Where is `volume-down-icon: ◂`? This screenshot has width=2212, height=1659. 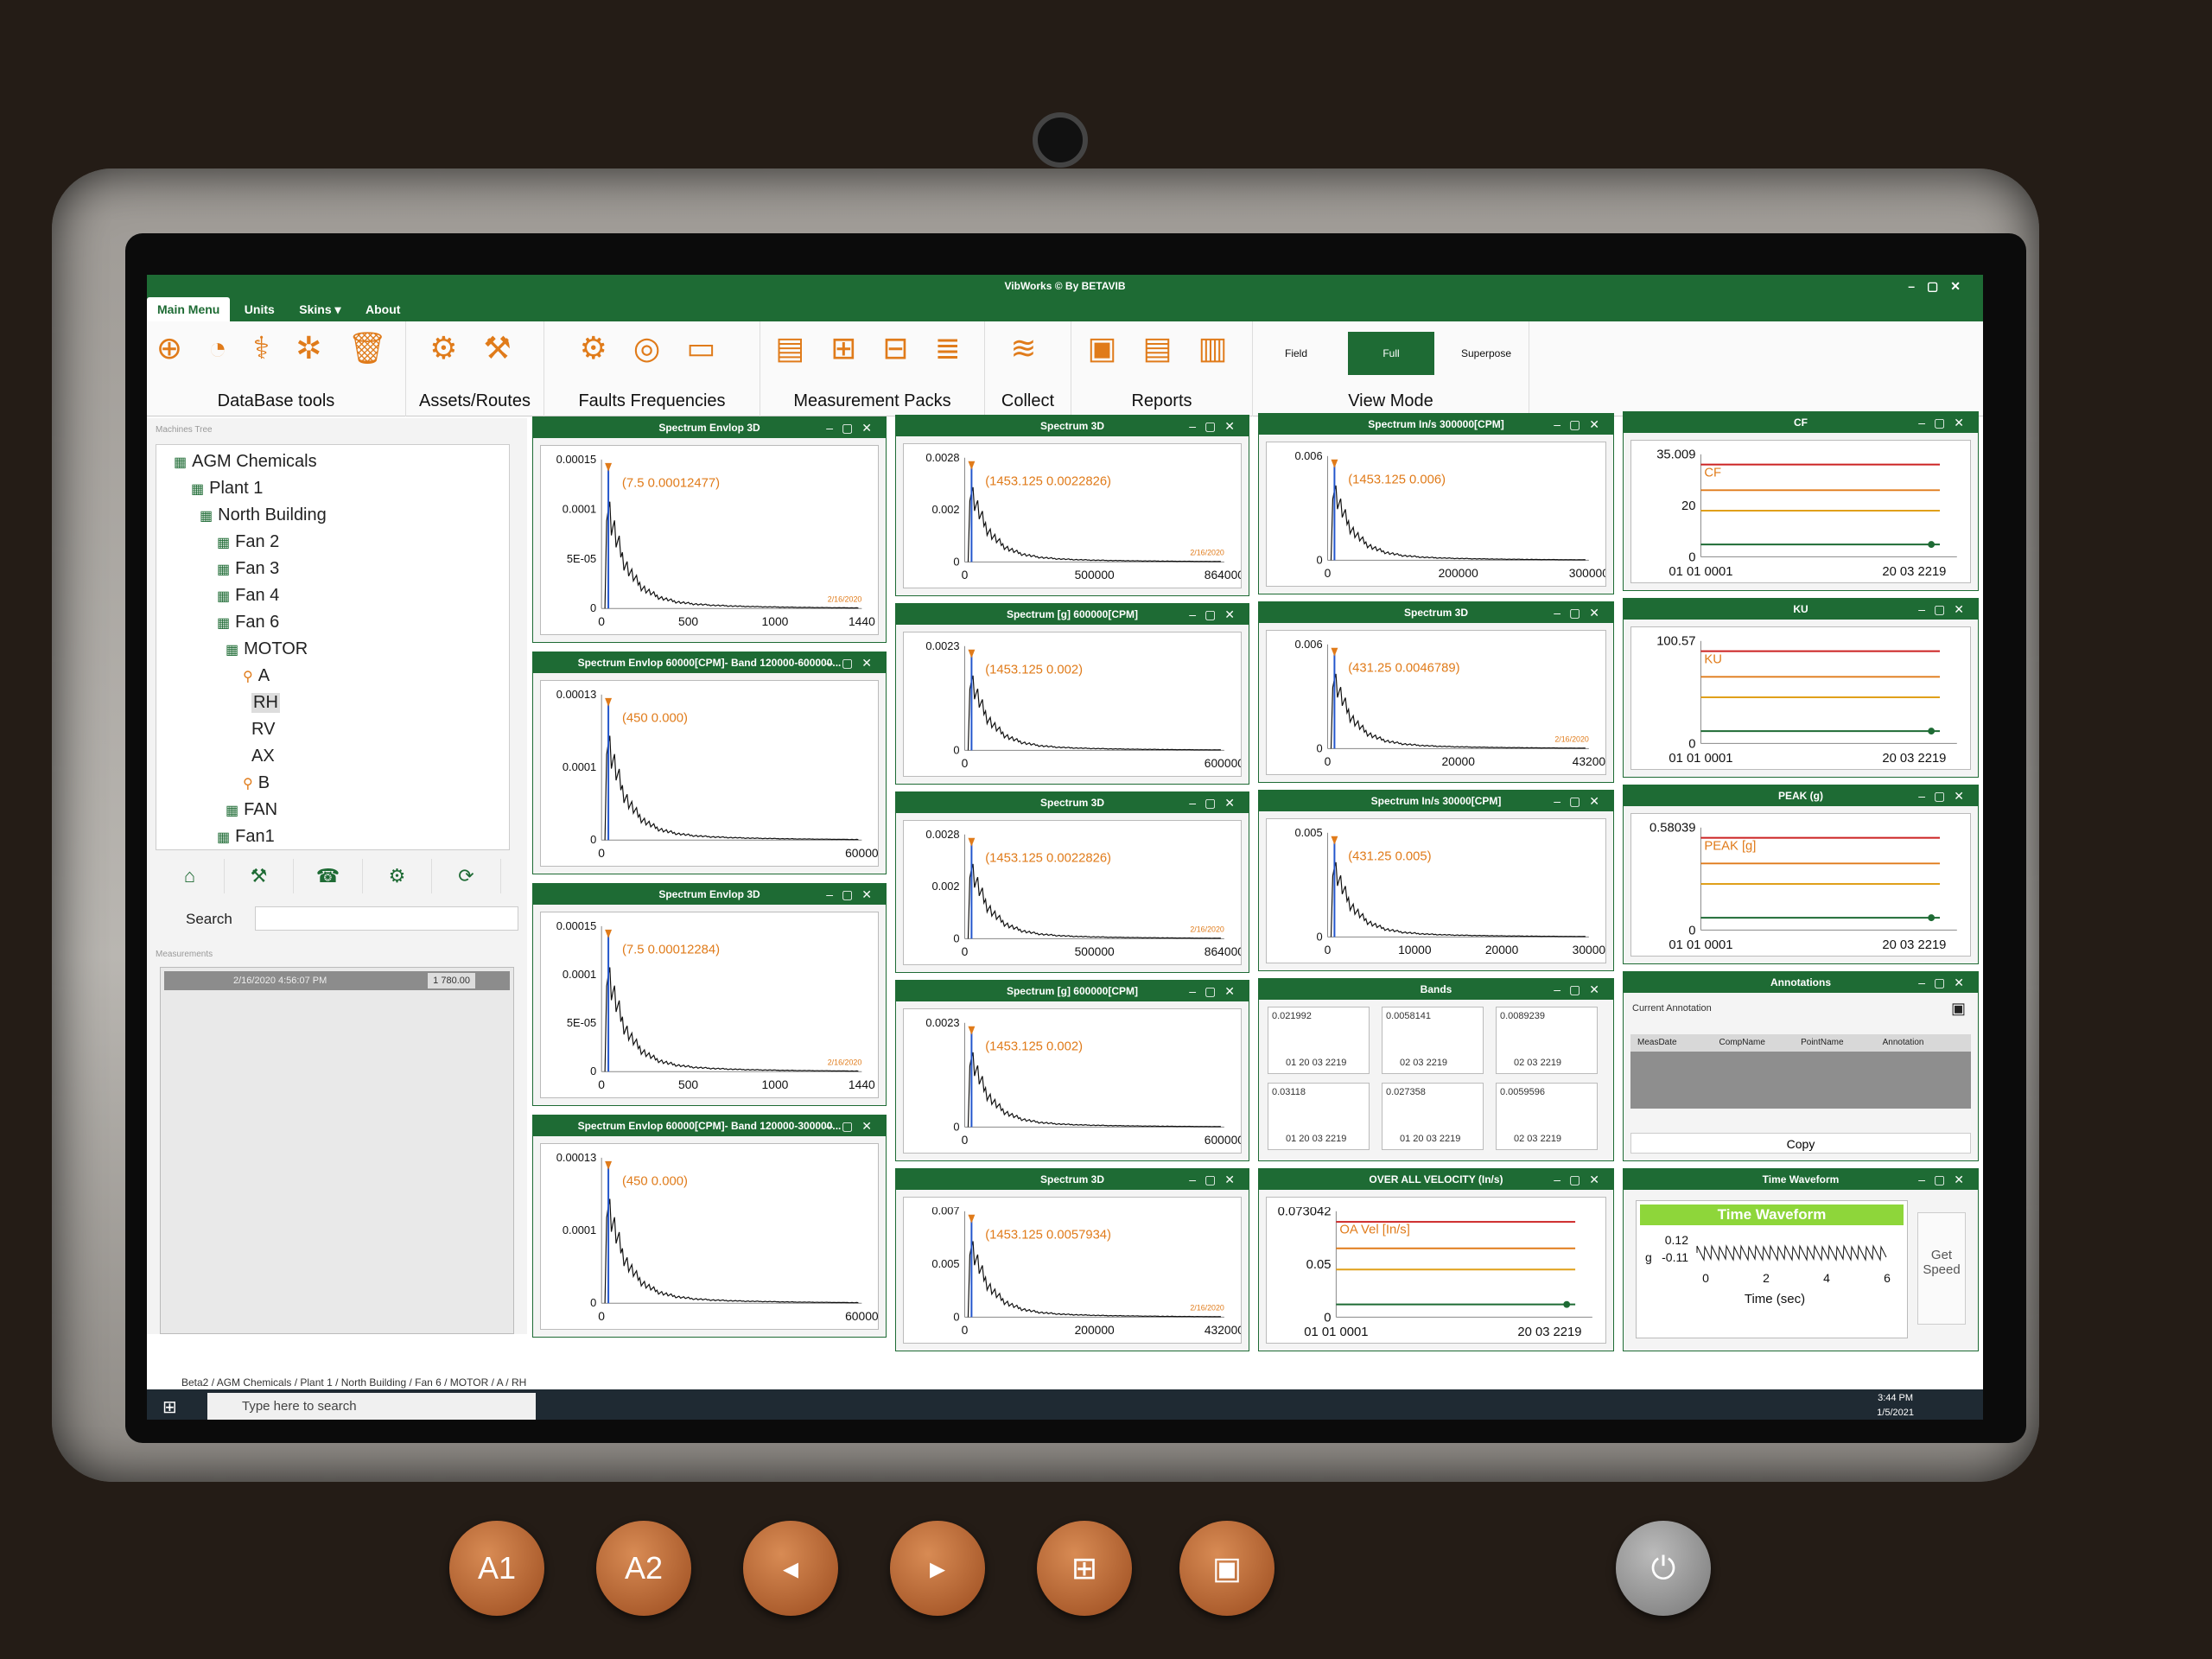 volume-down-icon: ◂ is located at coordinates (790, 1568).